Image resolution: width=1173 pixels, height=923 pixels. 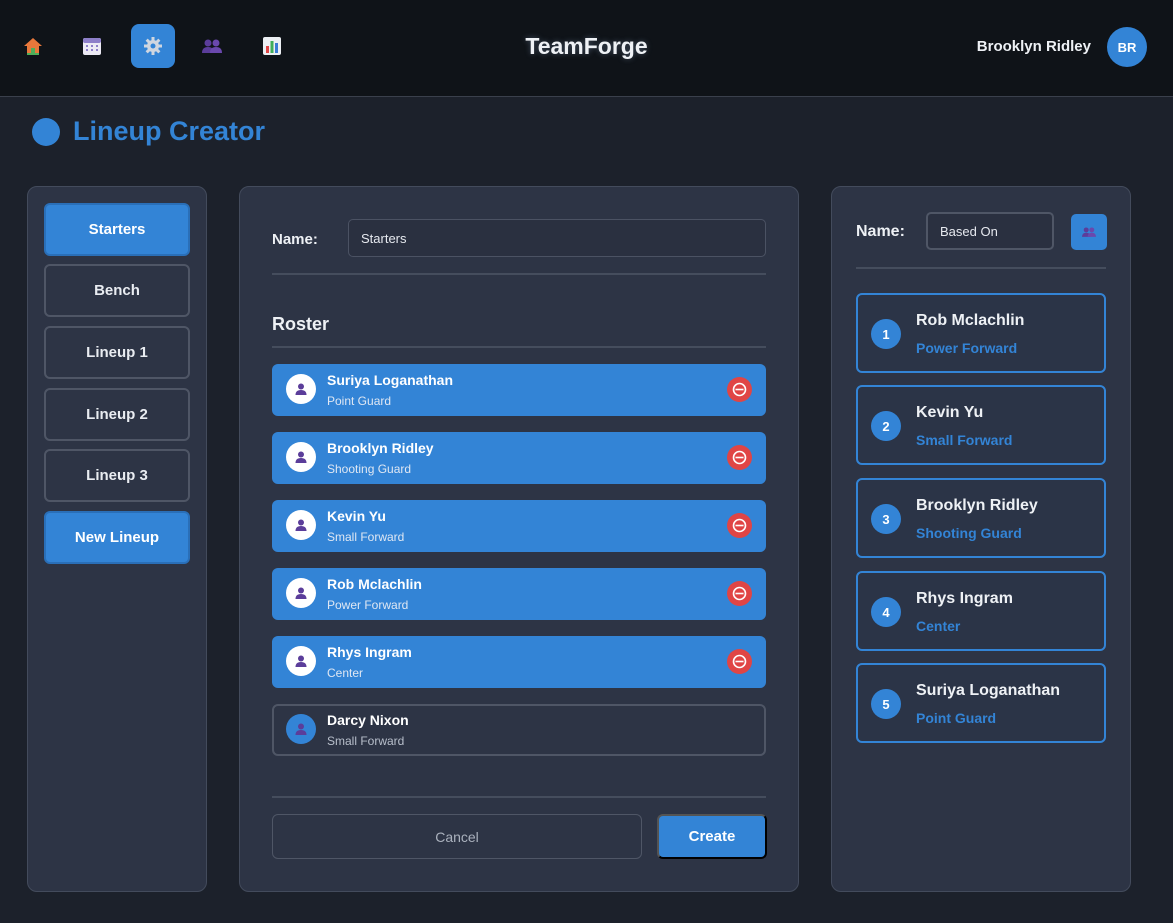 What do you see at coordinates (970, 320) in the screenshot?
I see `slot-player-name: Rob Mclachlin` at bounding box center [970, 320].